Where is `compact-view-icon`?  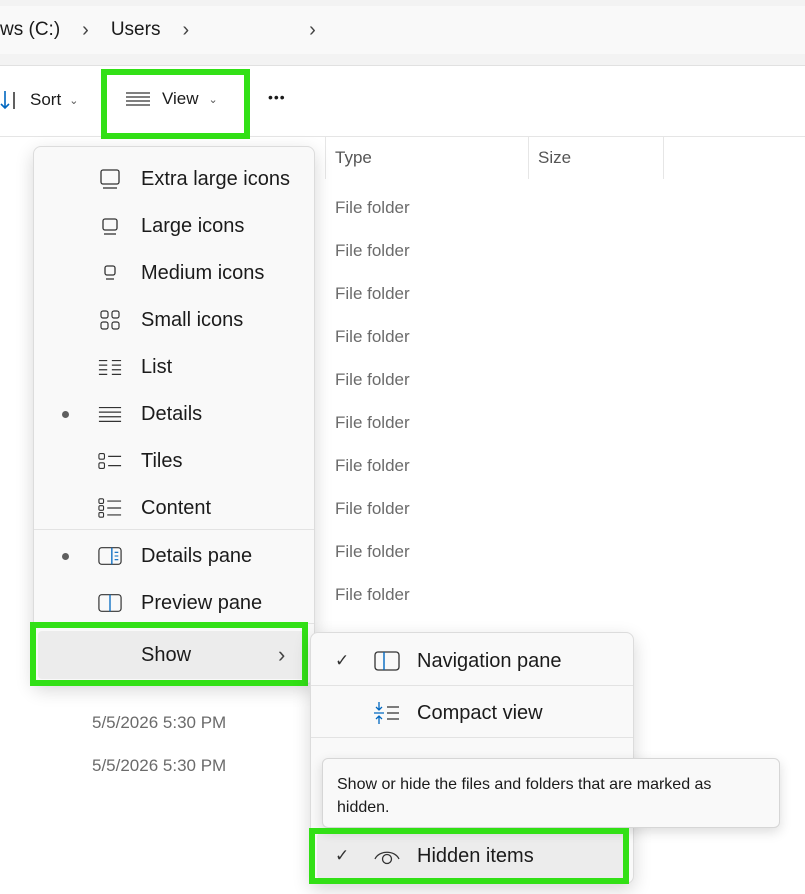
compact-view-icon is located at coordinates (387, 713).